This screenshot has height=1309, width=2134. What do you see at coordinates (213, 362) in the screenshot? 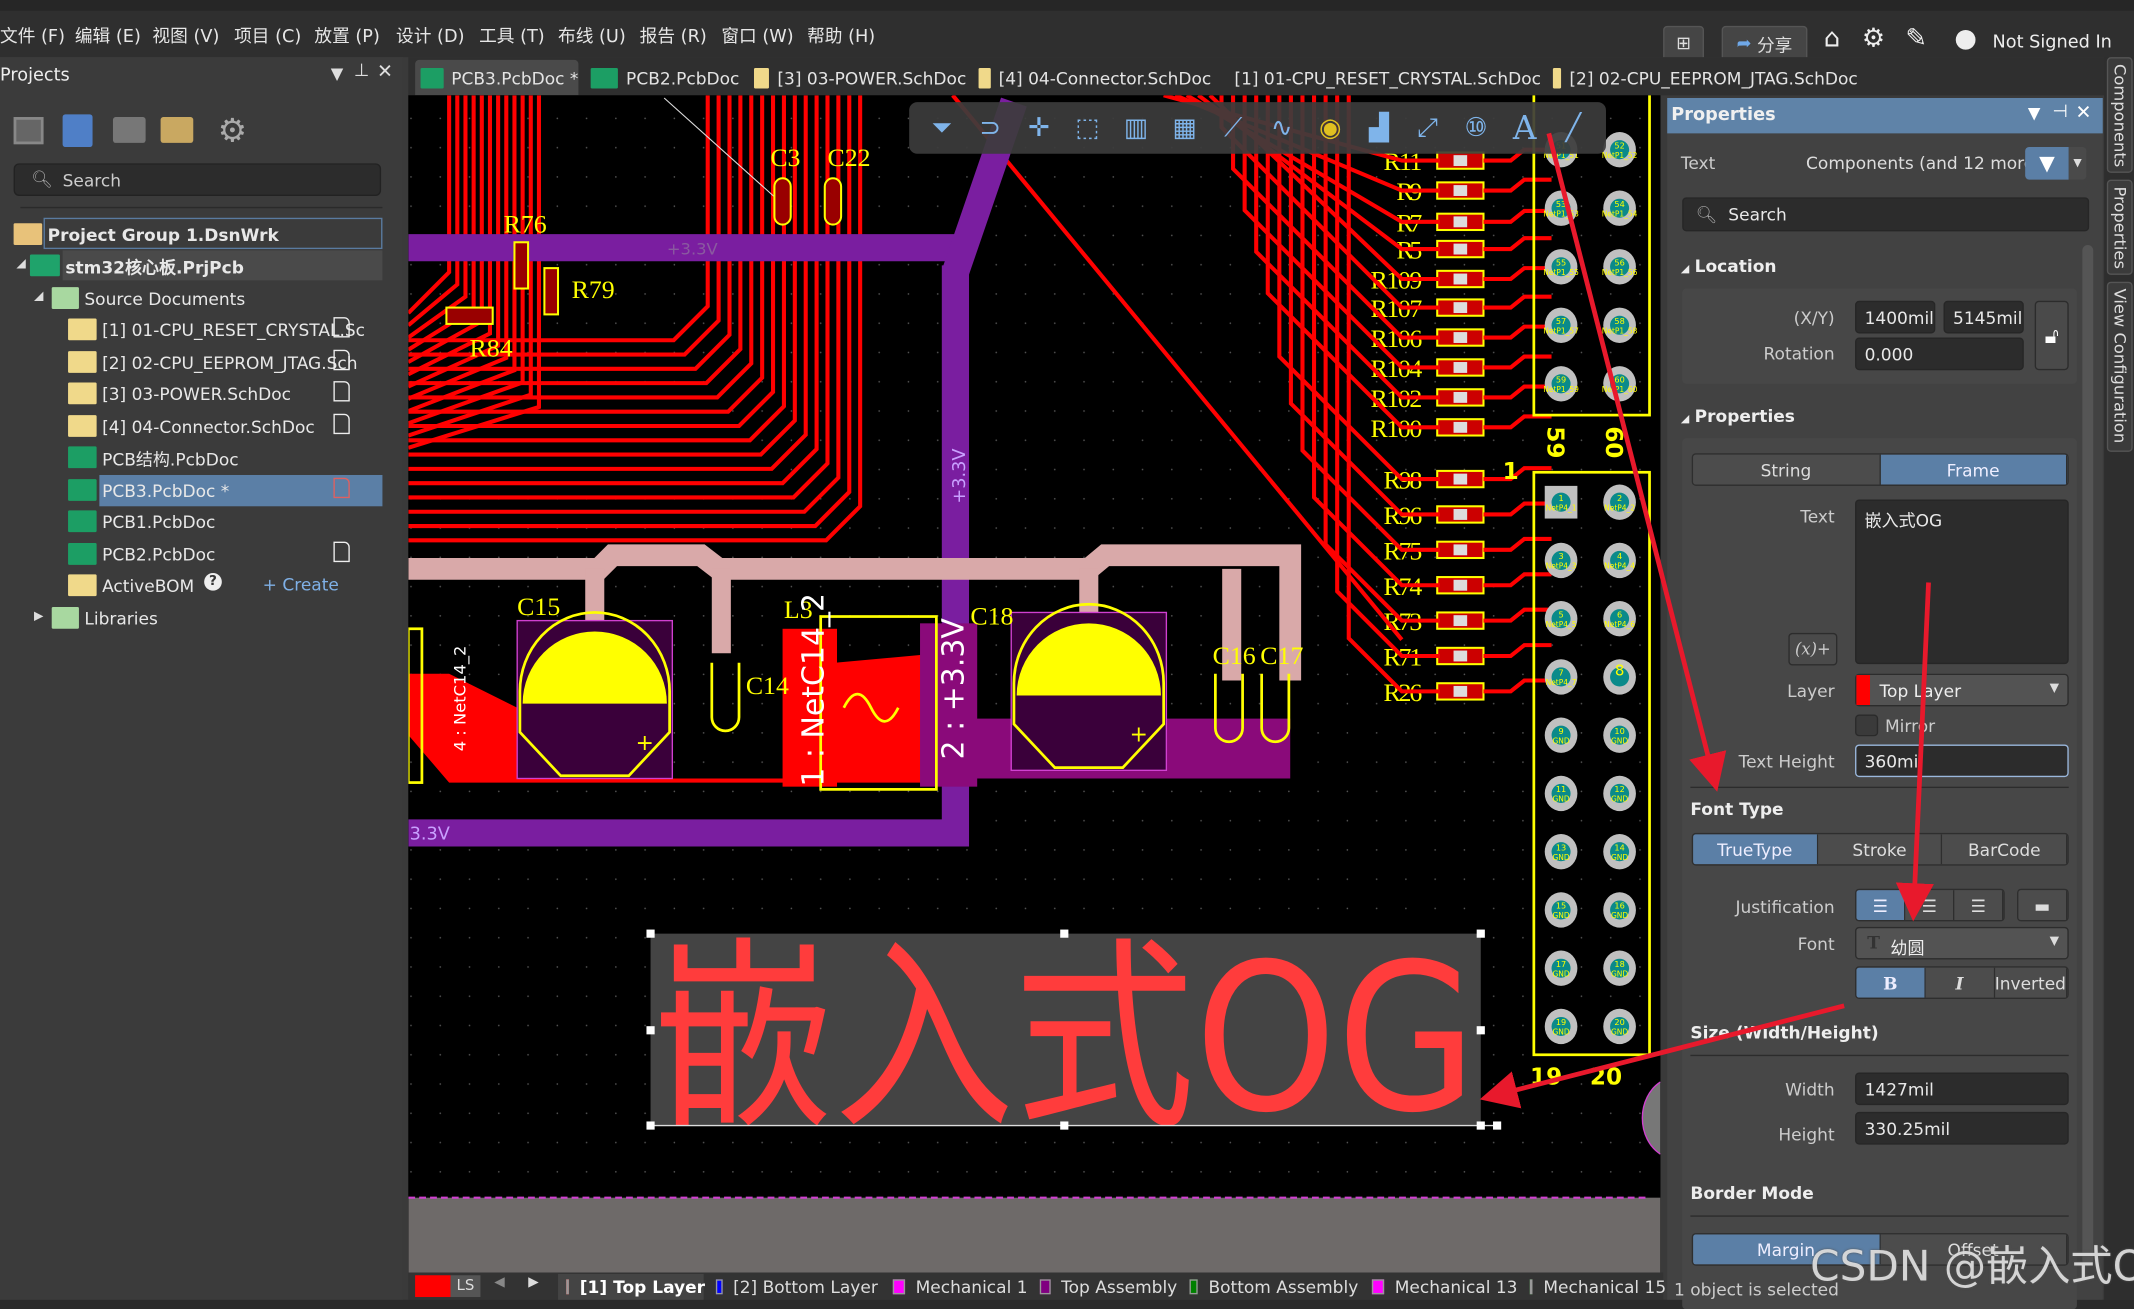
I see `tree-item: [2] 02-CPU_EEPROM_JTAG.Sch` at bounding box center [213, 362].